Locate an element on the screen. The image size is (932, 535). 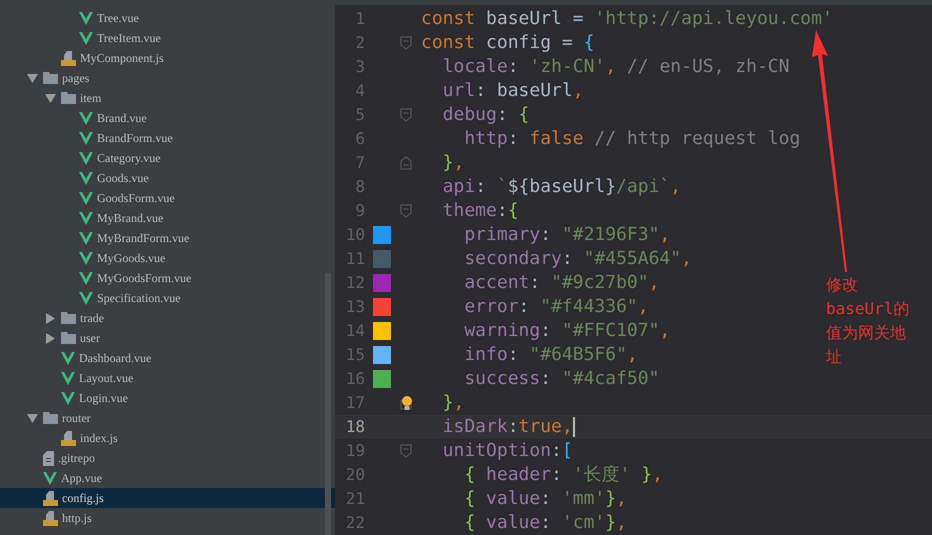
scrollbar is located at coordinates (328, 404).